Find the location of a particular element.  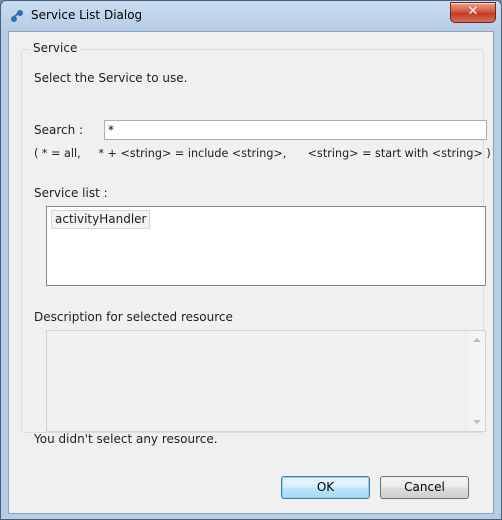

scroll-up-icon is located at coordinates (477, 340).